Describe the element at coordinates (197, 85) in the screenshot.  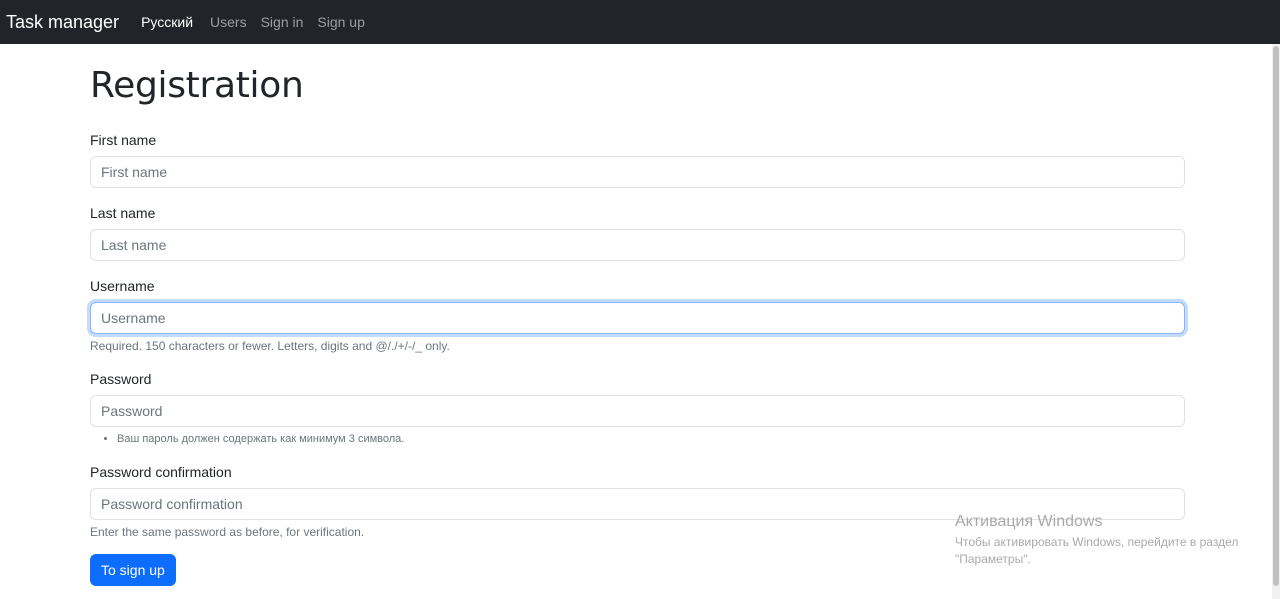
I see `page-title: Registration` at that location.